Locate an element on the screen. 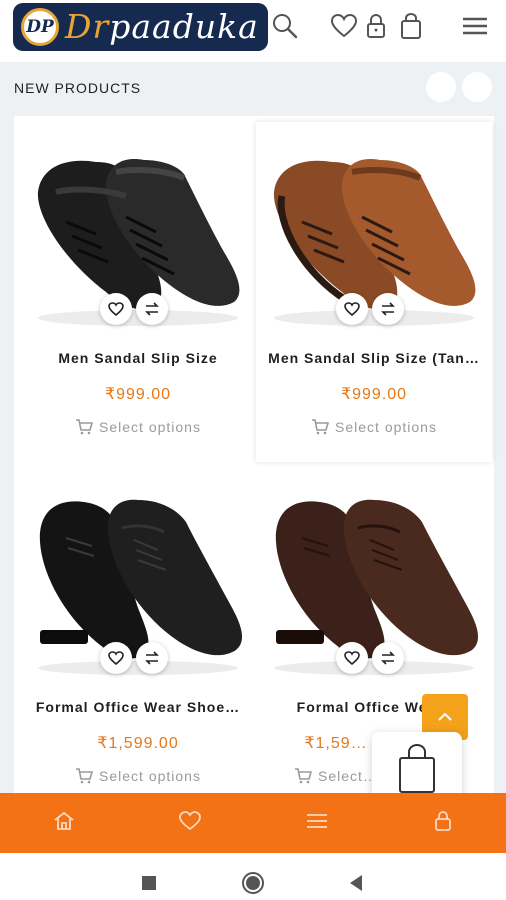 The width and height of the screenshot is (506, 900). system-nav-bar is located at coordinates (253, 876).